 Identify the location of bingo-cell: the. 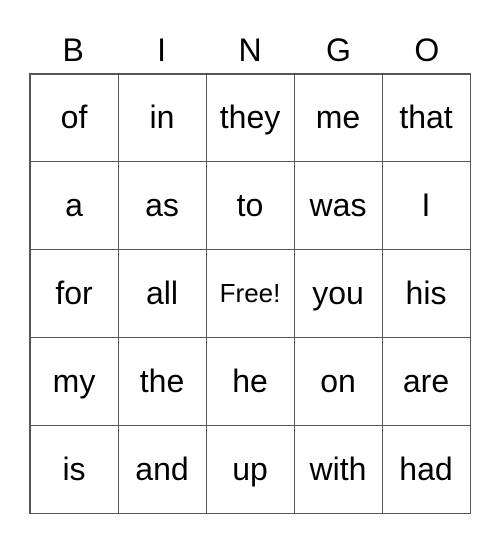
(162, 381).